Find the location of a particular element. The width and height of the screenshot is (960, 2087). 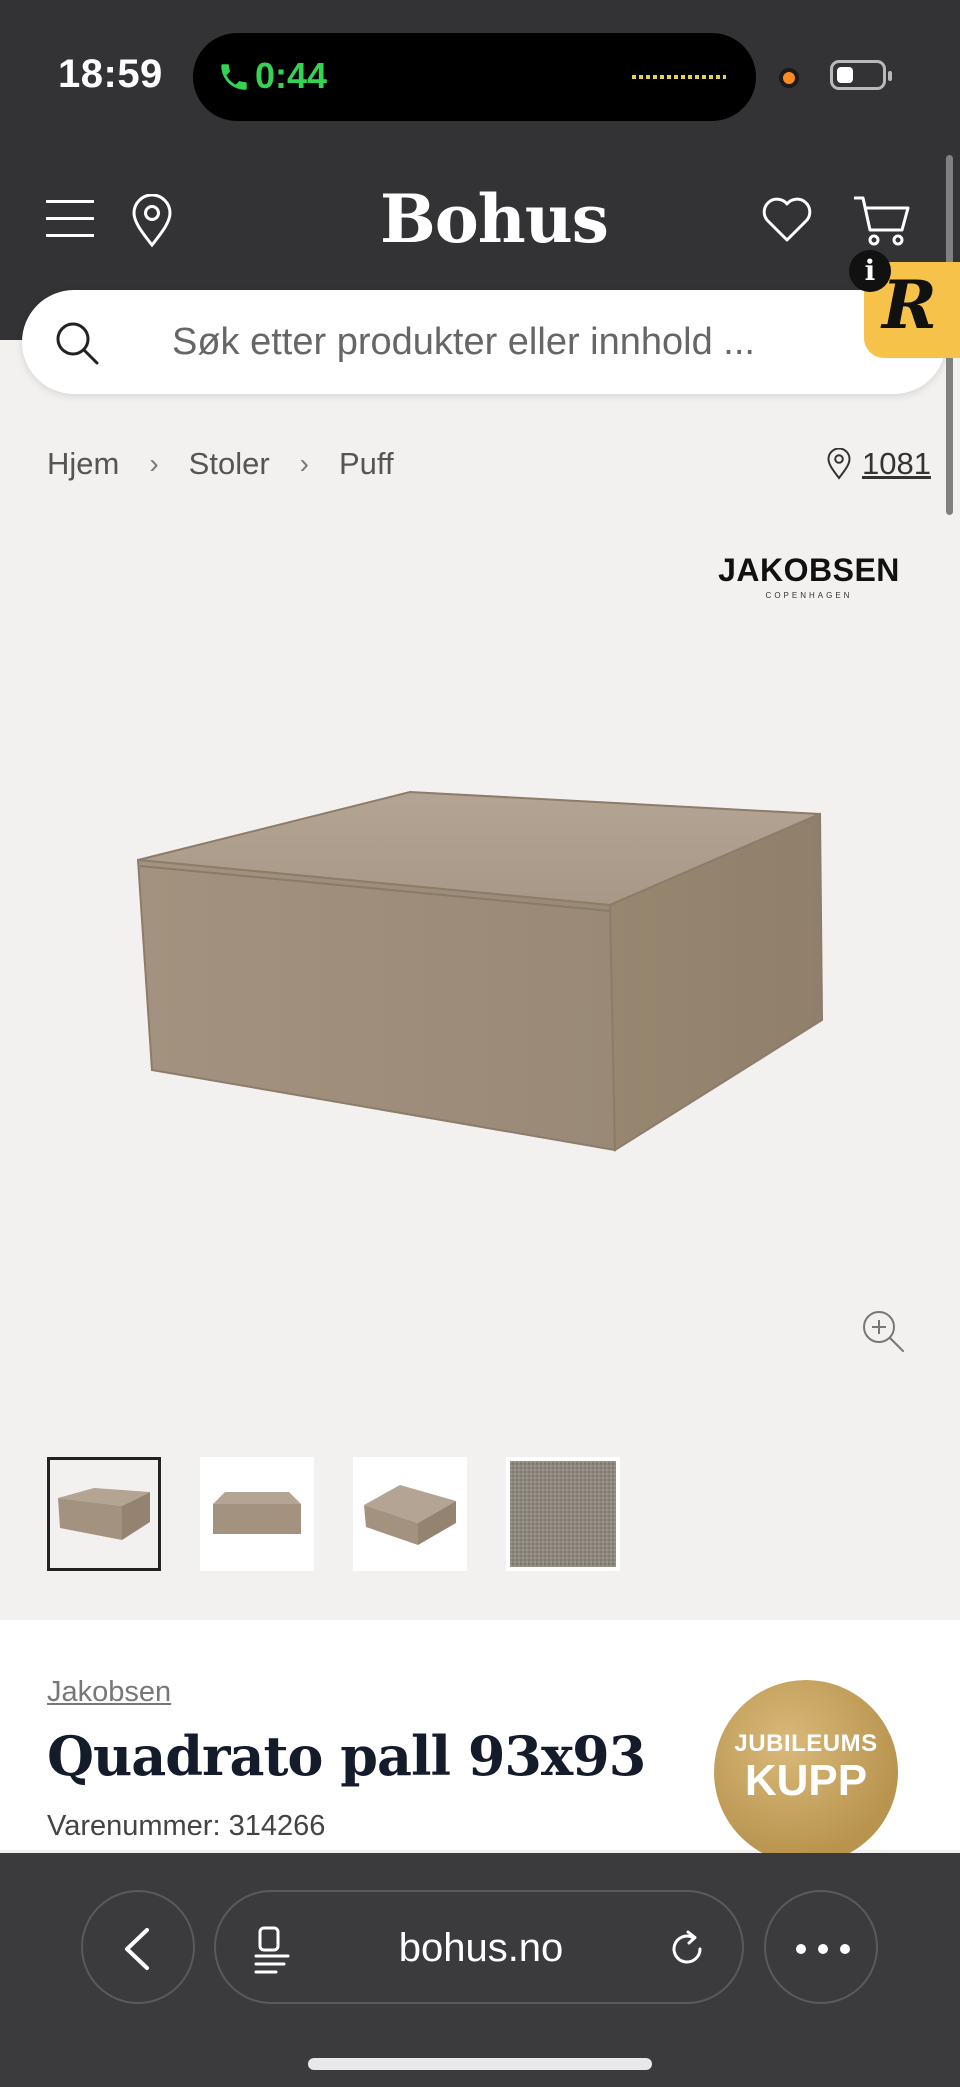

brand-logo: JAKOBSEN COPENHAGEN is located at coordinates (809, 576).